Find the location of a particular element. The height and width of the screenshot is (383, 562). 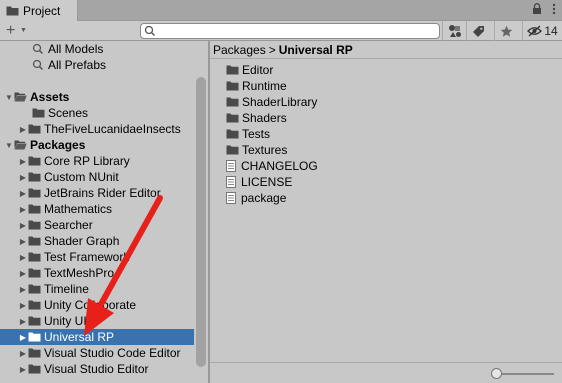

tree-scrollbar is located at coordinates (201, 211).